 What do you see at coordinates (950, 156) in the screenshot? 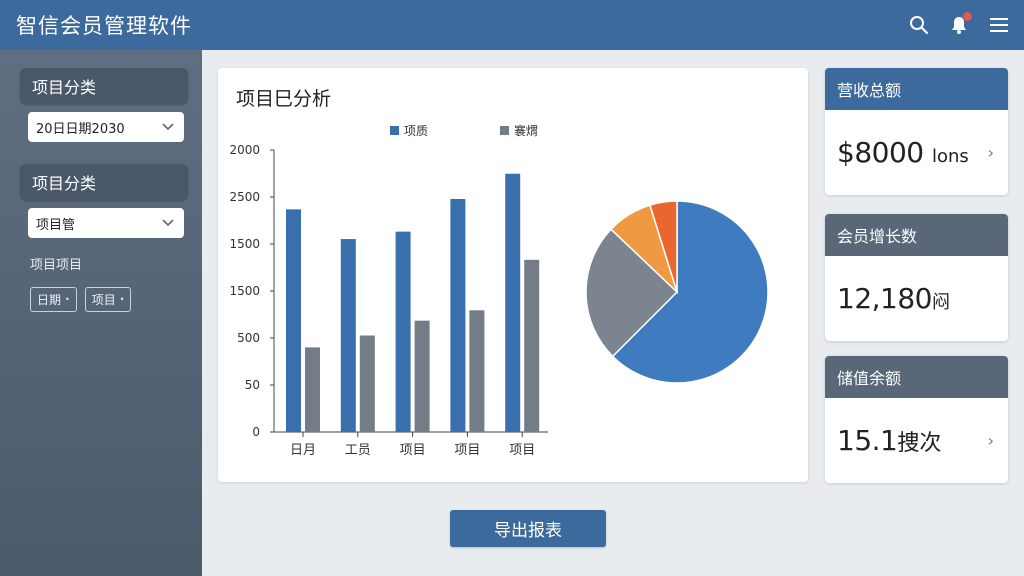
I see `kpi-card-unit: lons` at bounding box center [950, 156].